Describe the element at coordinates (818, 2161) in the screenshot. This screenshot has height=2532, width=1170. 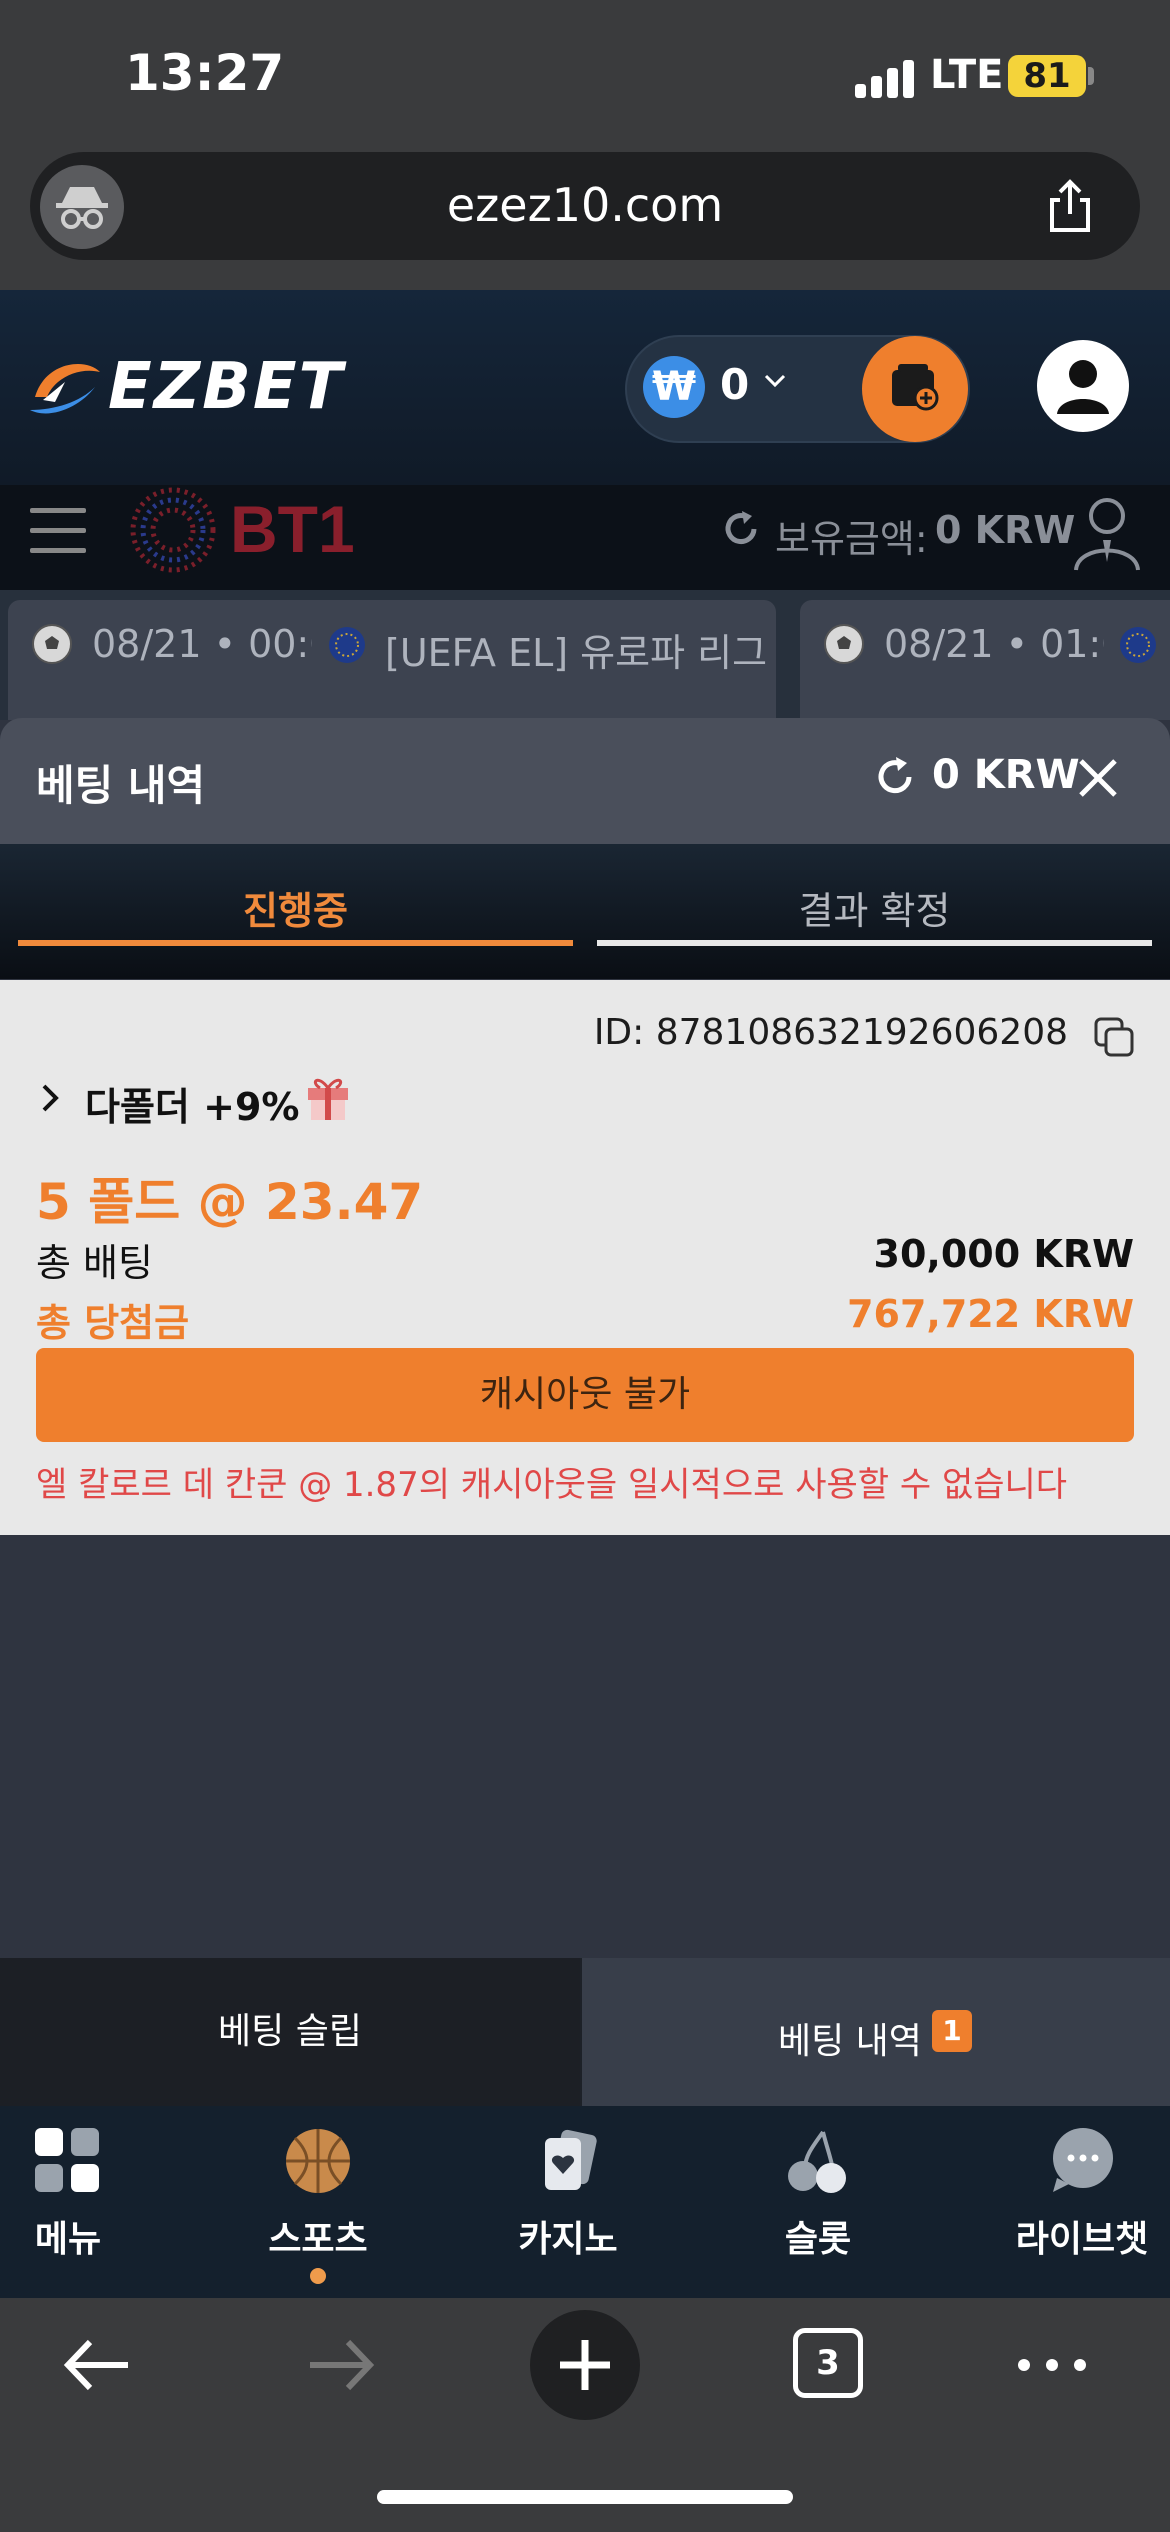
I see `cherry-icon` at that location.